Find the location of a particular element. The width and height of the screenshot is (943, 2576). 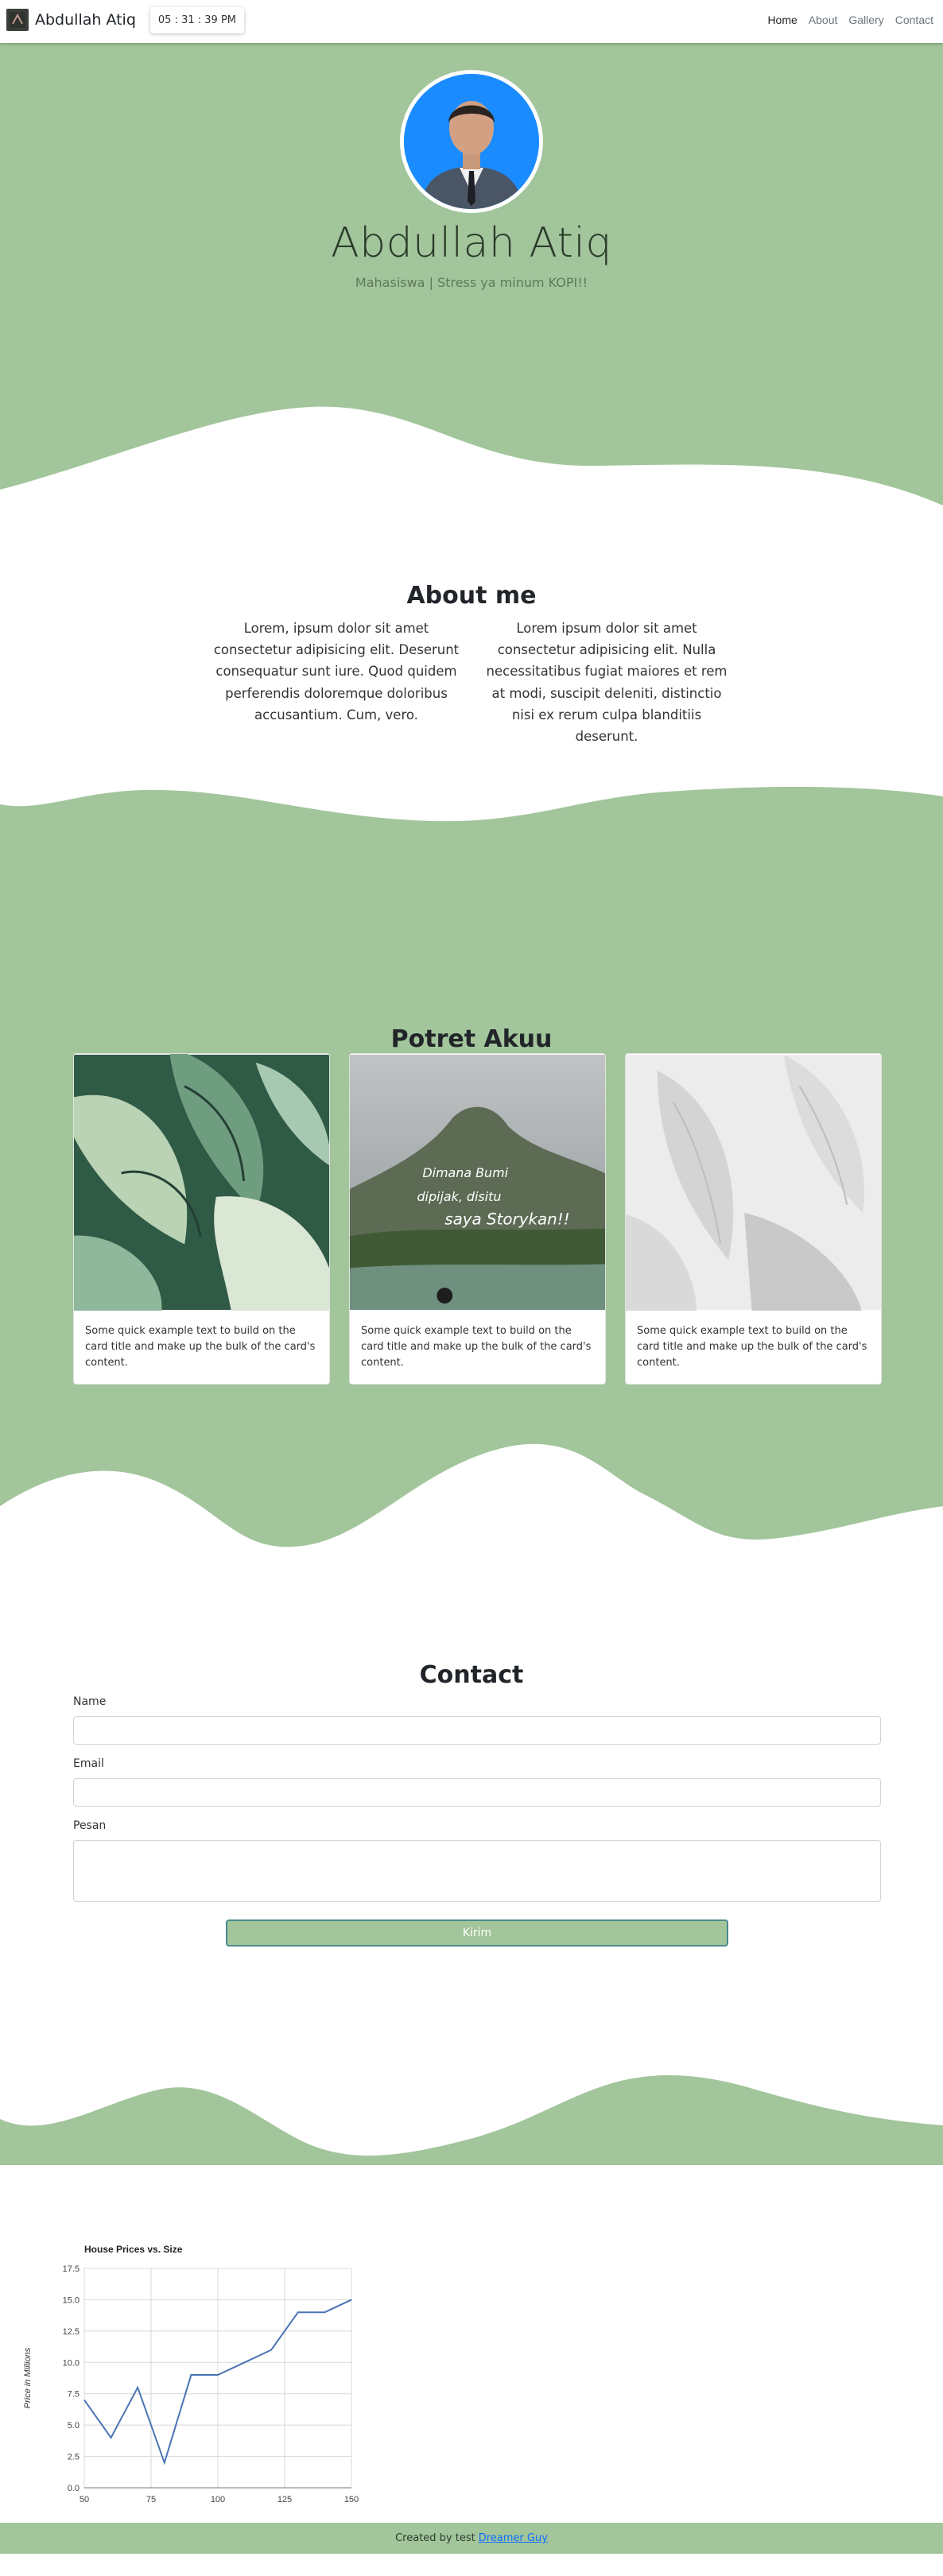

avatar is located at coordinates (471, 141).